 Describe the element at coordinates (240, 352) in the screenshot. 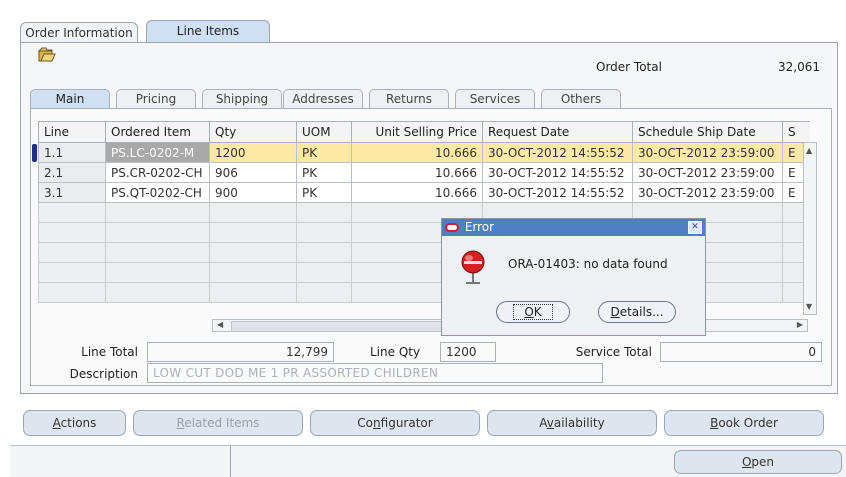

I see `line-total-field: 12,799` at that location.